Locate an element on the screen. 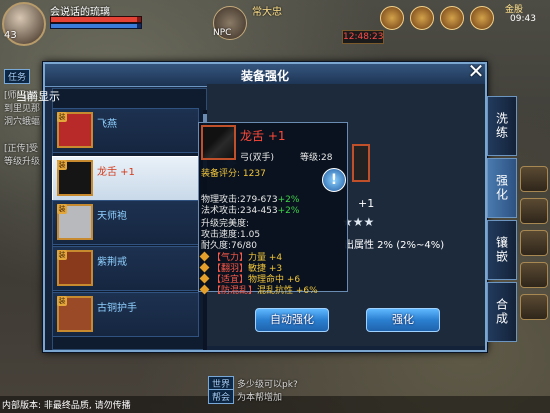  build-notice: 内部版本: 非最终品质, 请勿传播 is located at coordinates (66, 406).